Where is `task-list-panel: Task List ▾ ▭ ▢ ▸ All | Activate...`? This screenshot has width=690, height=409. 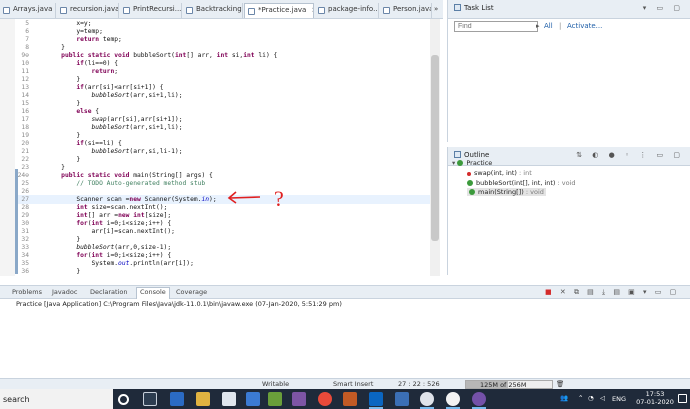 task-list-panel: Task List ▾ ▭ ▢ ▸ All | Activate... is located at coordinates (568, 71).